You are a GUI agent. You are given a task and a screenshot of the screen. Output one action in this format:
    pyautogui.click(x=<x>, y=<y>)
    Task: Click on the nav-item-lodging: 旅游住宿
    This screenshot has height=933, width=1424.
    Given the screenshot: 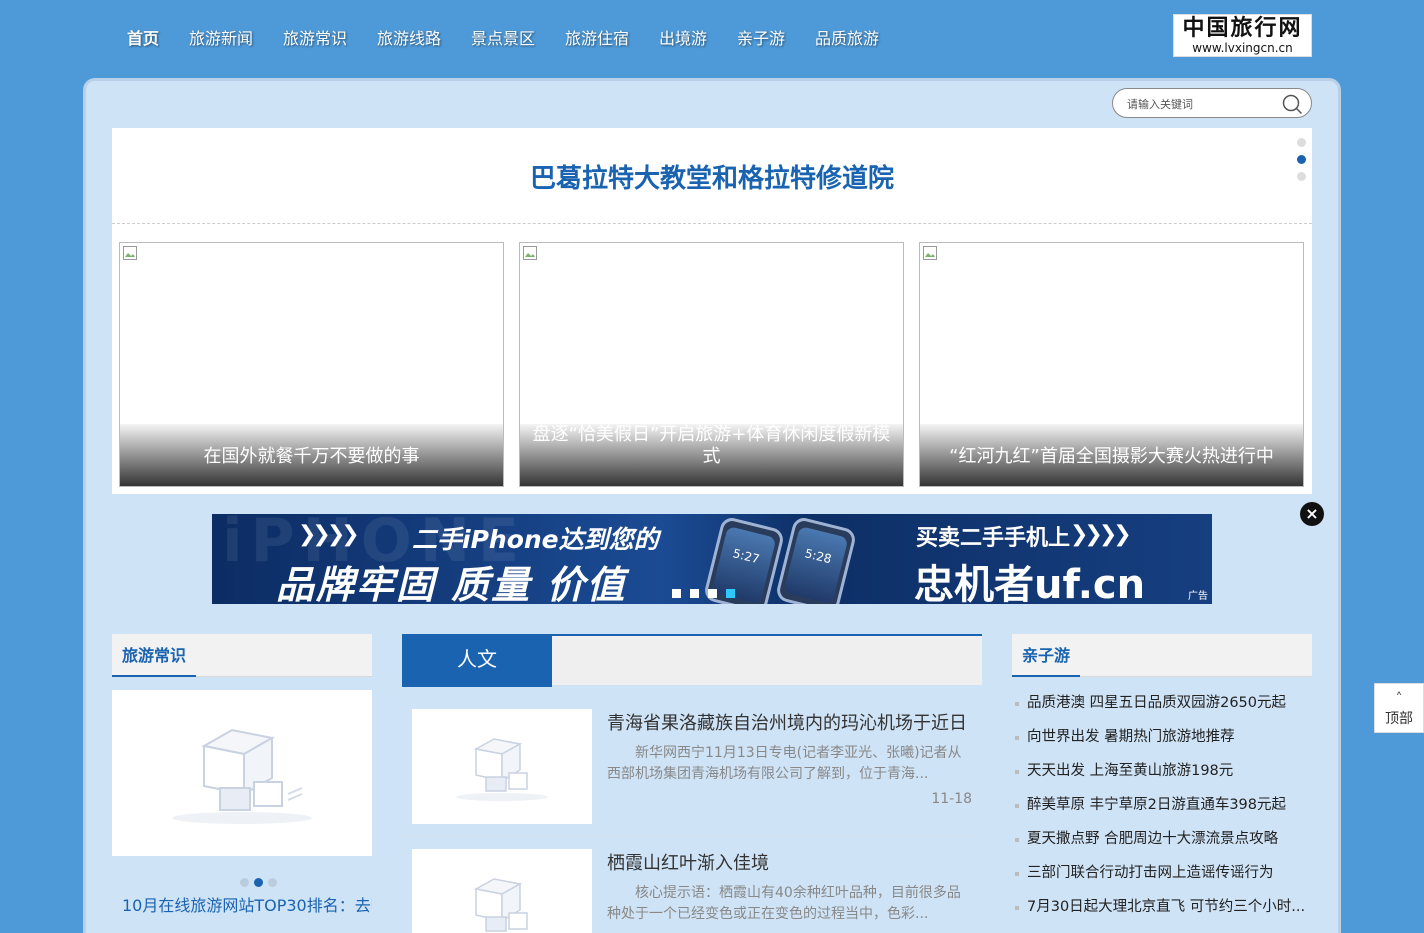 What is the action you would take?
    pyautogui.click(x=597, y=37)
    